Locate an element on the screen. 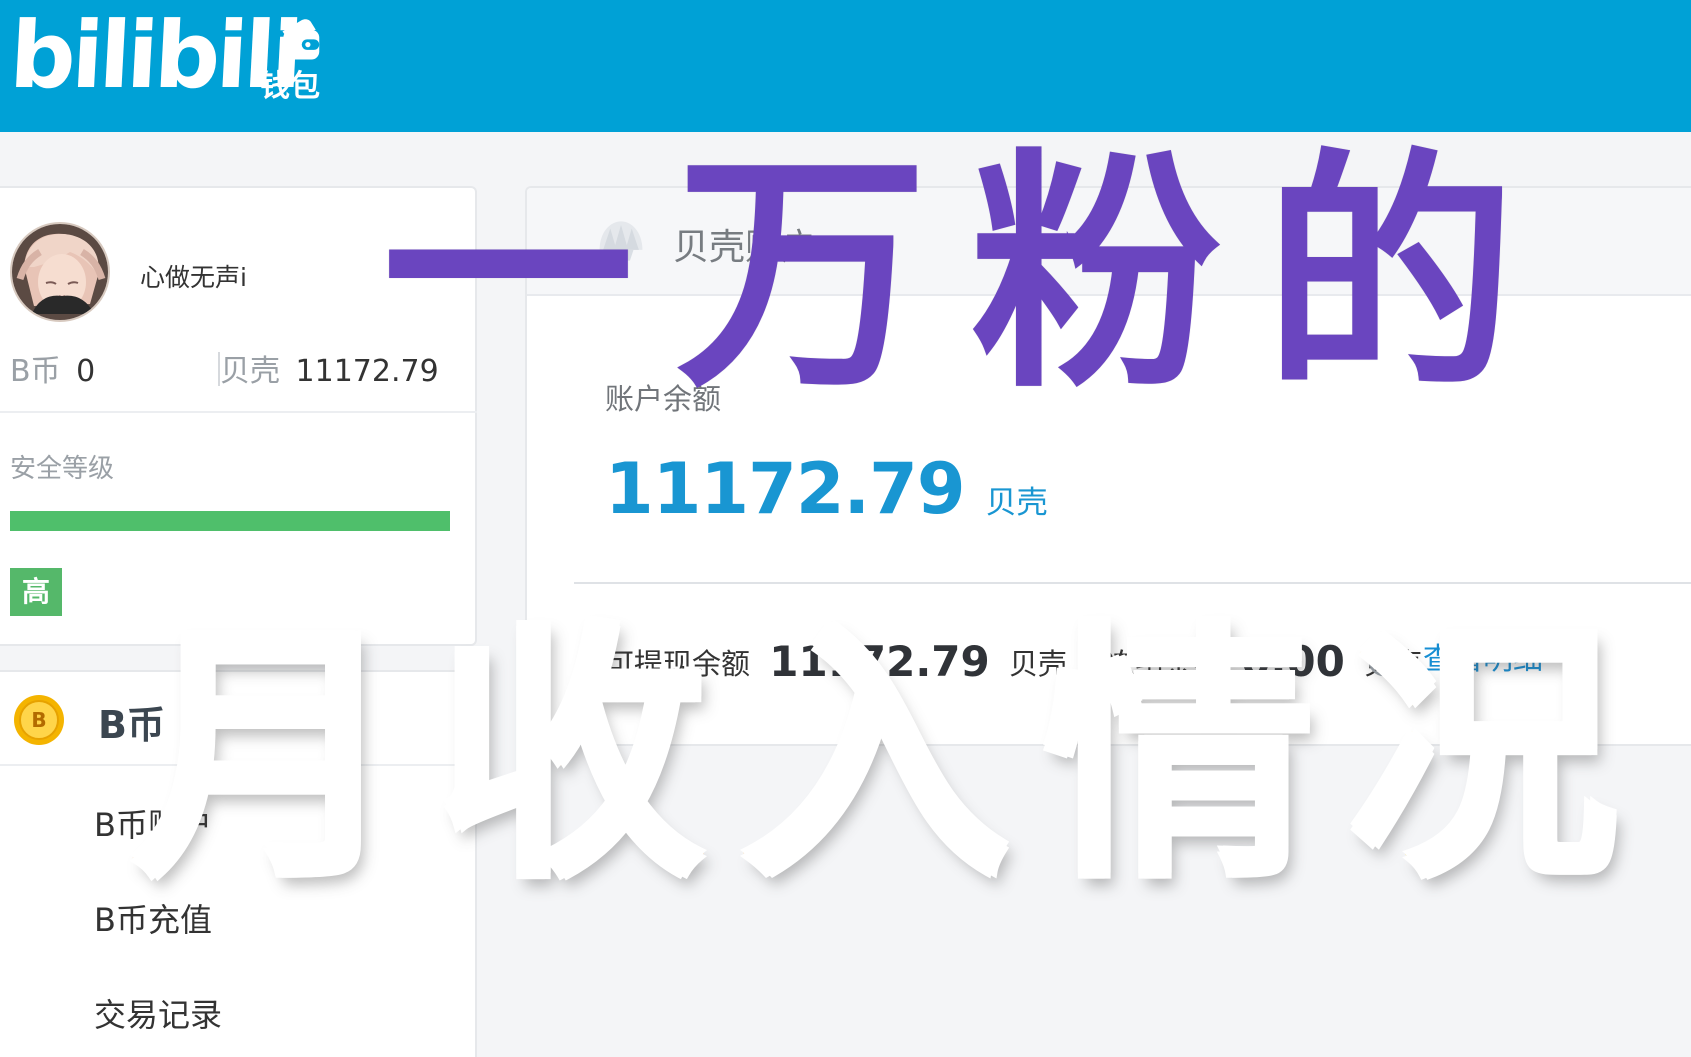  balance-separator is located at coordinates (1132, 583).